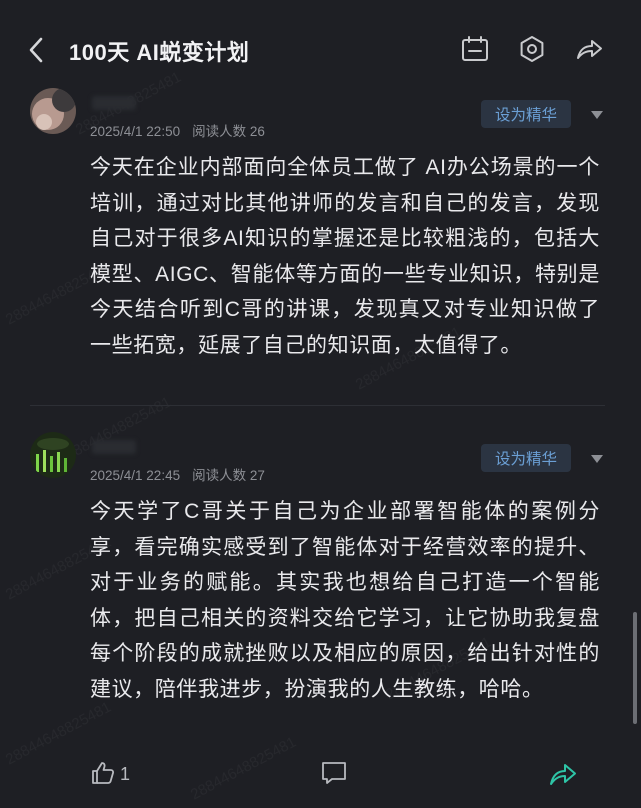  I want to click on post-meta: 2025/4/1 22:45 阅读人数 27, so click(177, 474).